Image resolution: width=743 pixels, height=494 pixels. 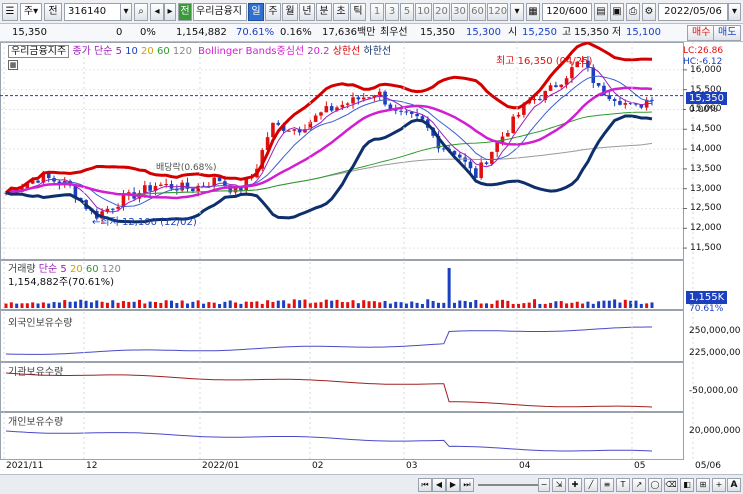 What do you see at coordinates (477, 12) in the screenshot?
I see `minute-tab-60: 60` at bounding box center [477, 12].